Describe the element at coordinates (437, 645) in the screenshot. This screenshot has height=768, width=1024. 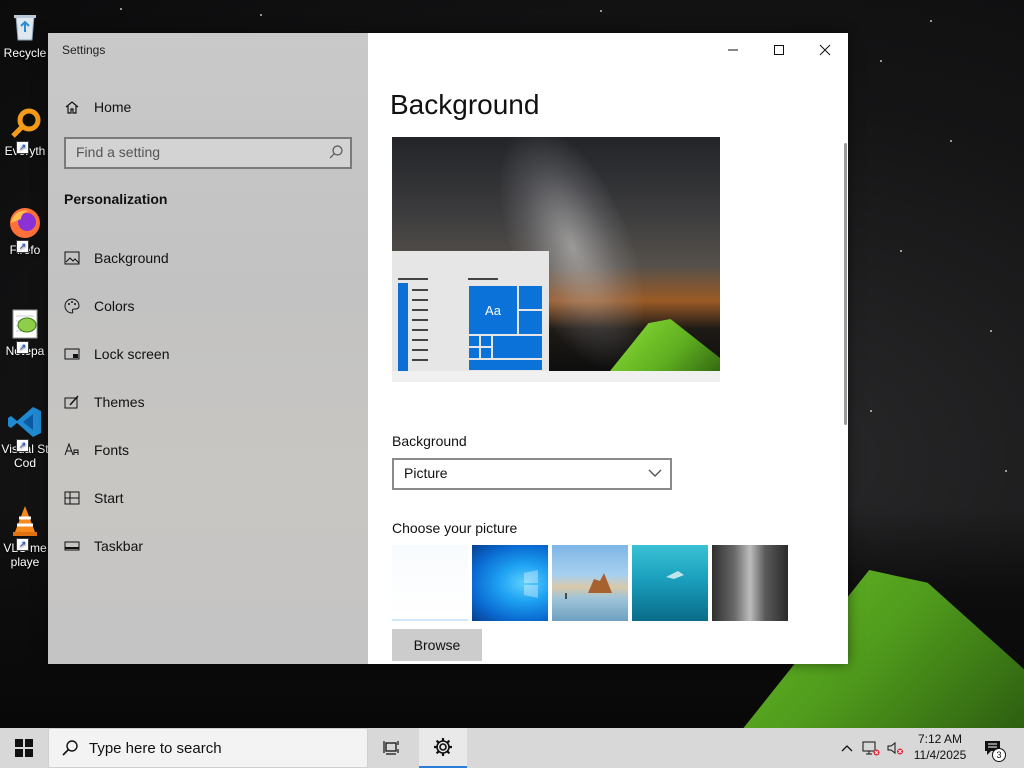
I see `browse-button: Browse` at that location.